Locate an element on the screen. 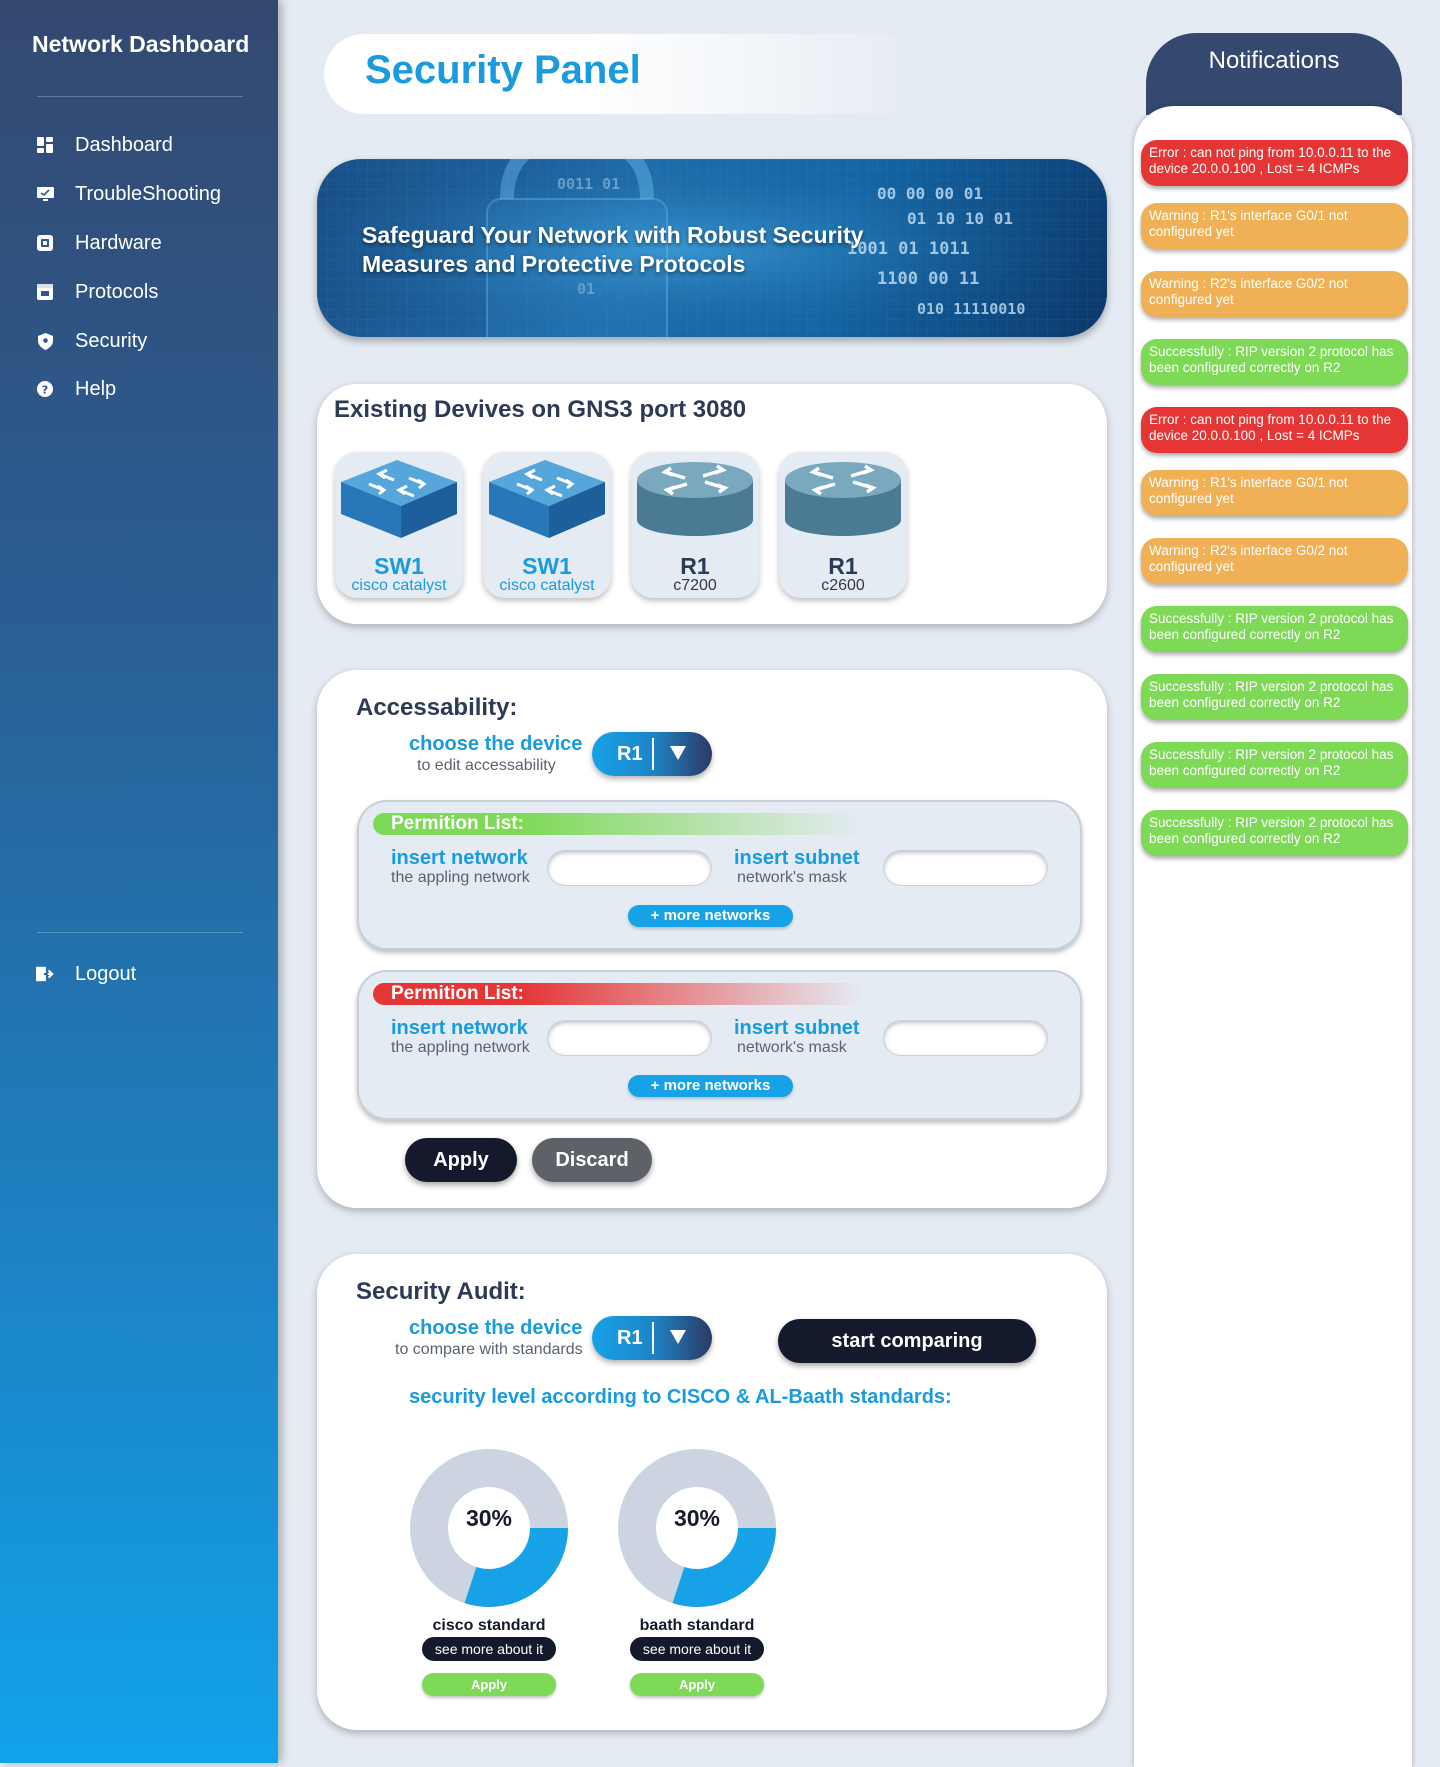  start-comparing-button: start comparing is located at coordinates (907, 1341).